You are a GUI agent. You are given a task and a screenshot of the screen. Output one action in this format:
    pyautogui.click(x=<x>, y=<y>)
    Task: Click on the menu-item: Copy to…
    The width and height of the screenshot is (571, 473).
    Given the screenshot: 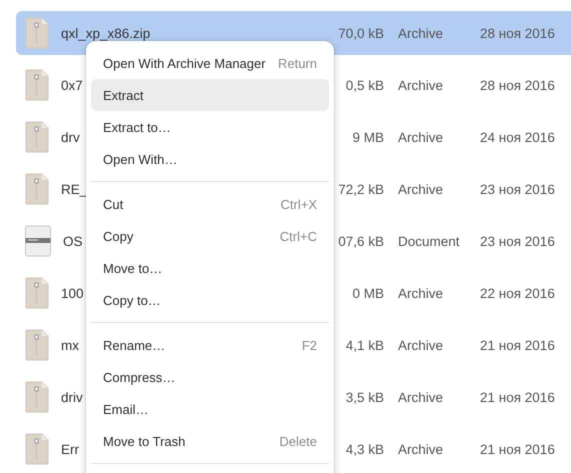 What is the action you would take?
    pyautogui.click(x=210, y=300)
    